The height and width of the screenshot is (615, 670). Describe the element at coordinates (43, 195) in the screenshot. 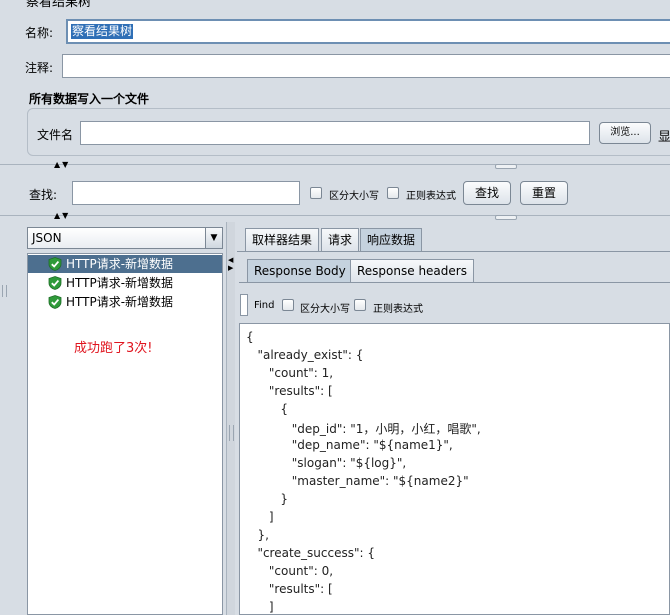

I see `search-label: 查找:` at that location.